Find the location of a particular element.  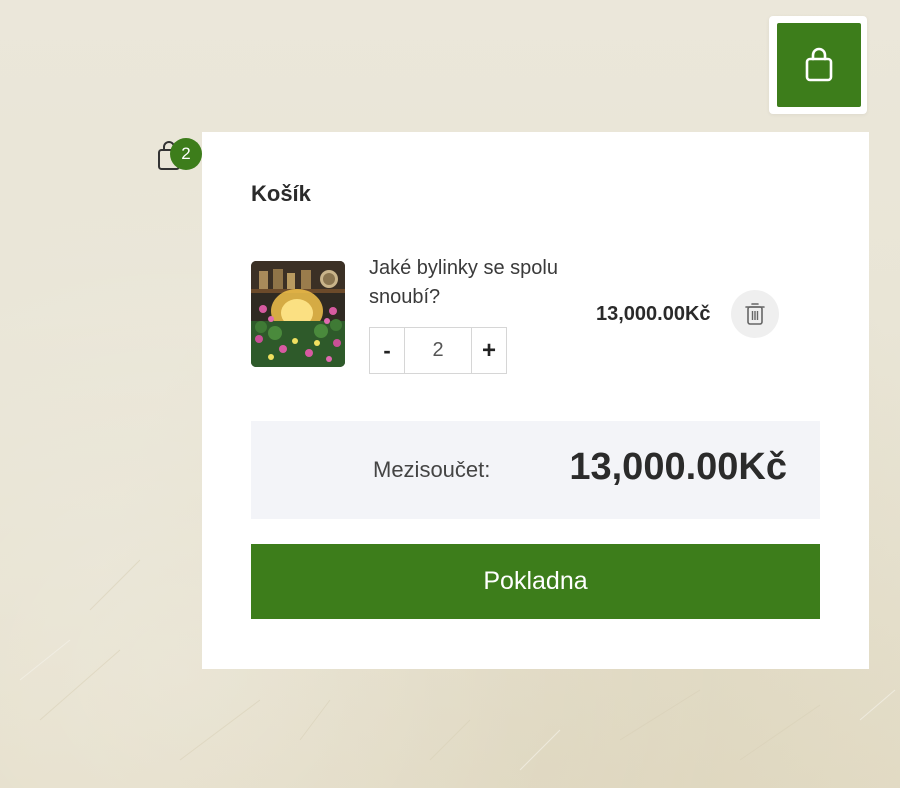

mini-cart-indicator: 2 is located at coordinates (180, 156).